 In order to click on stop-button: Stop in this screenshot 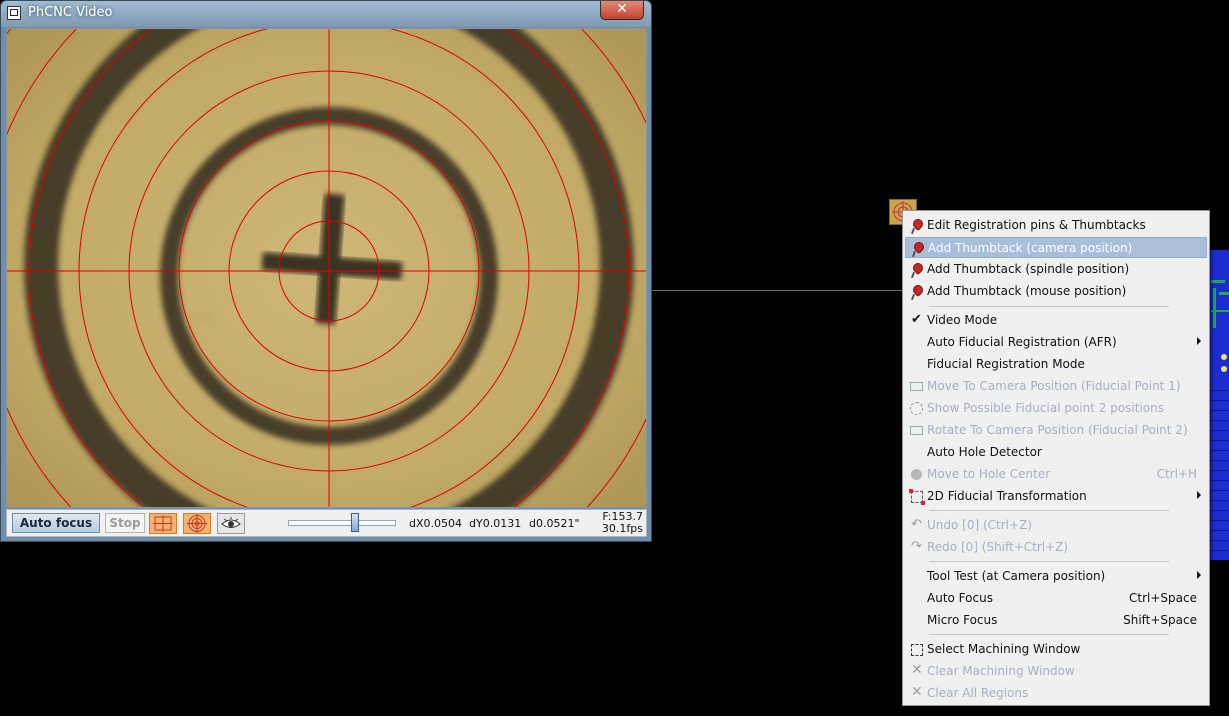, I will do `click(125, 523)`.